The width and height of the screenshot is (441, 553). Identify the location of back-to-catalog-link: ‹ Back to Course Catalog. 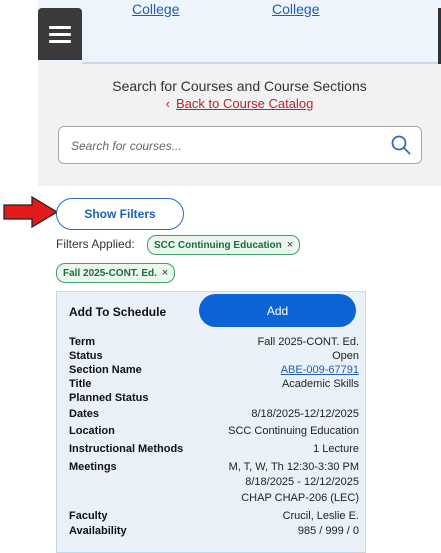
(239, 103).